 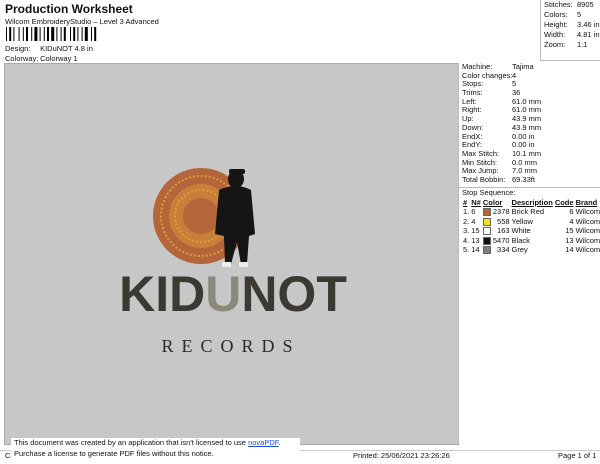 I want to click on stop-row: 2. 4 558 Yellow 4 Wilcom, so click(x=531, y=221).